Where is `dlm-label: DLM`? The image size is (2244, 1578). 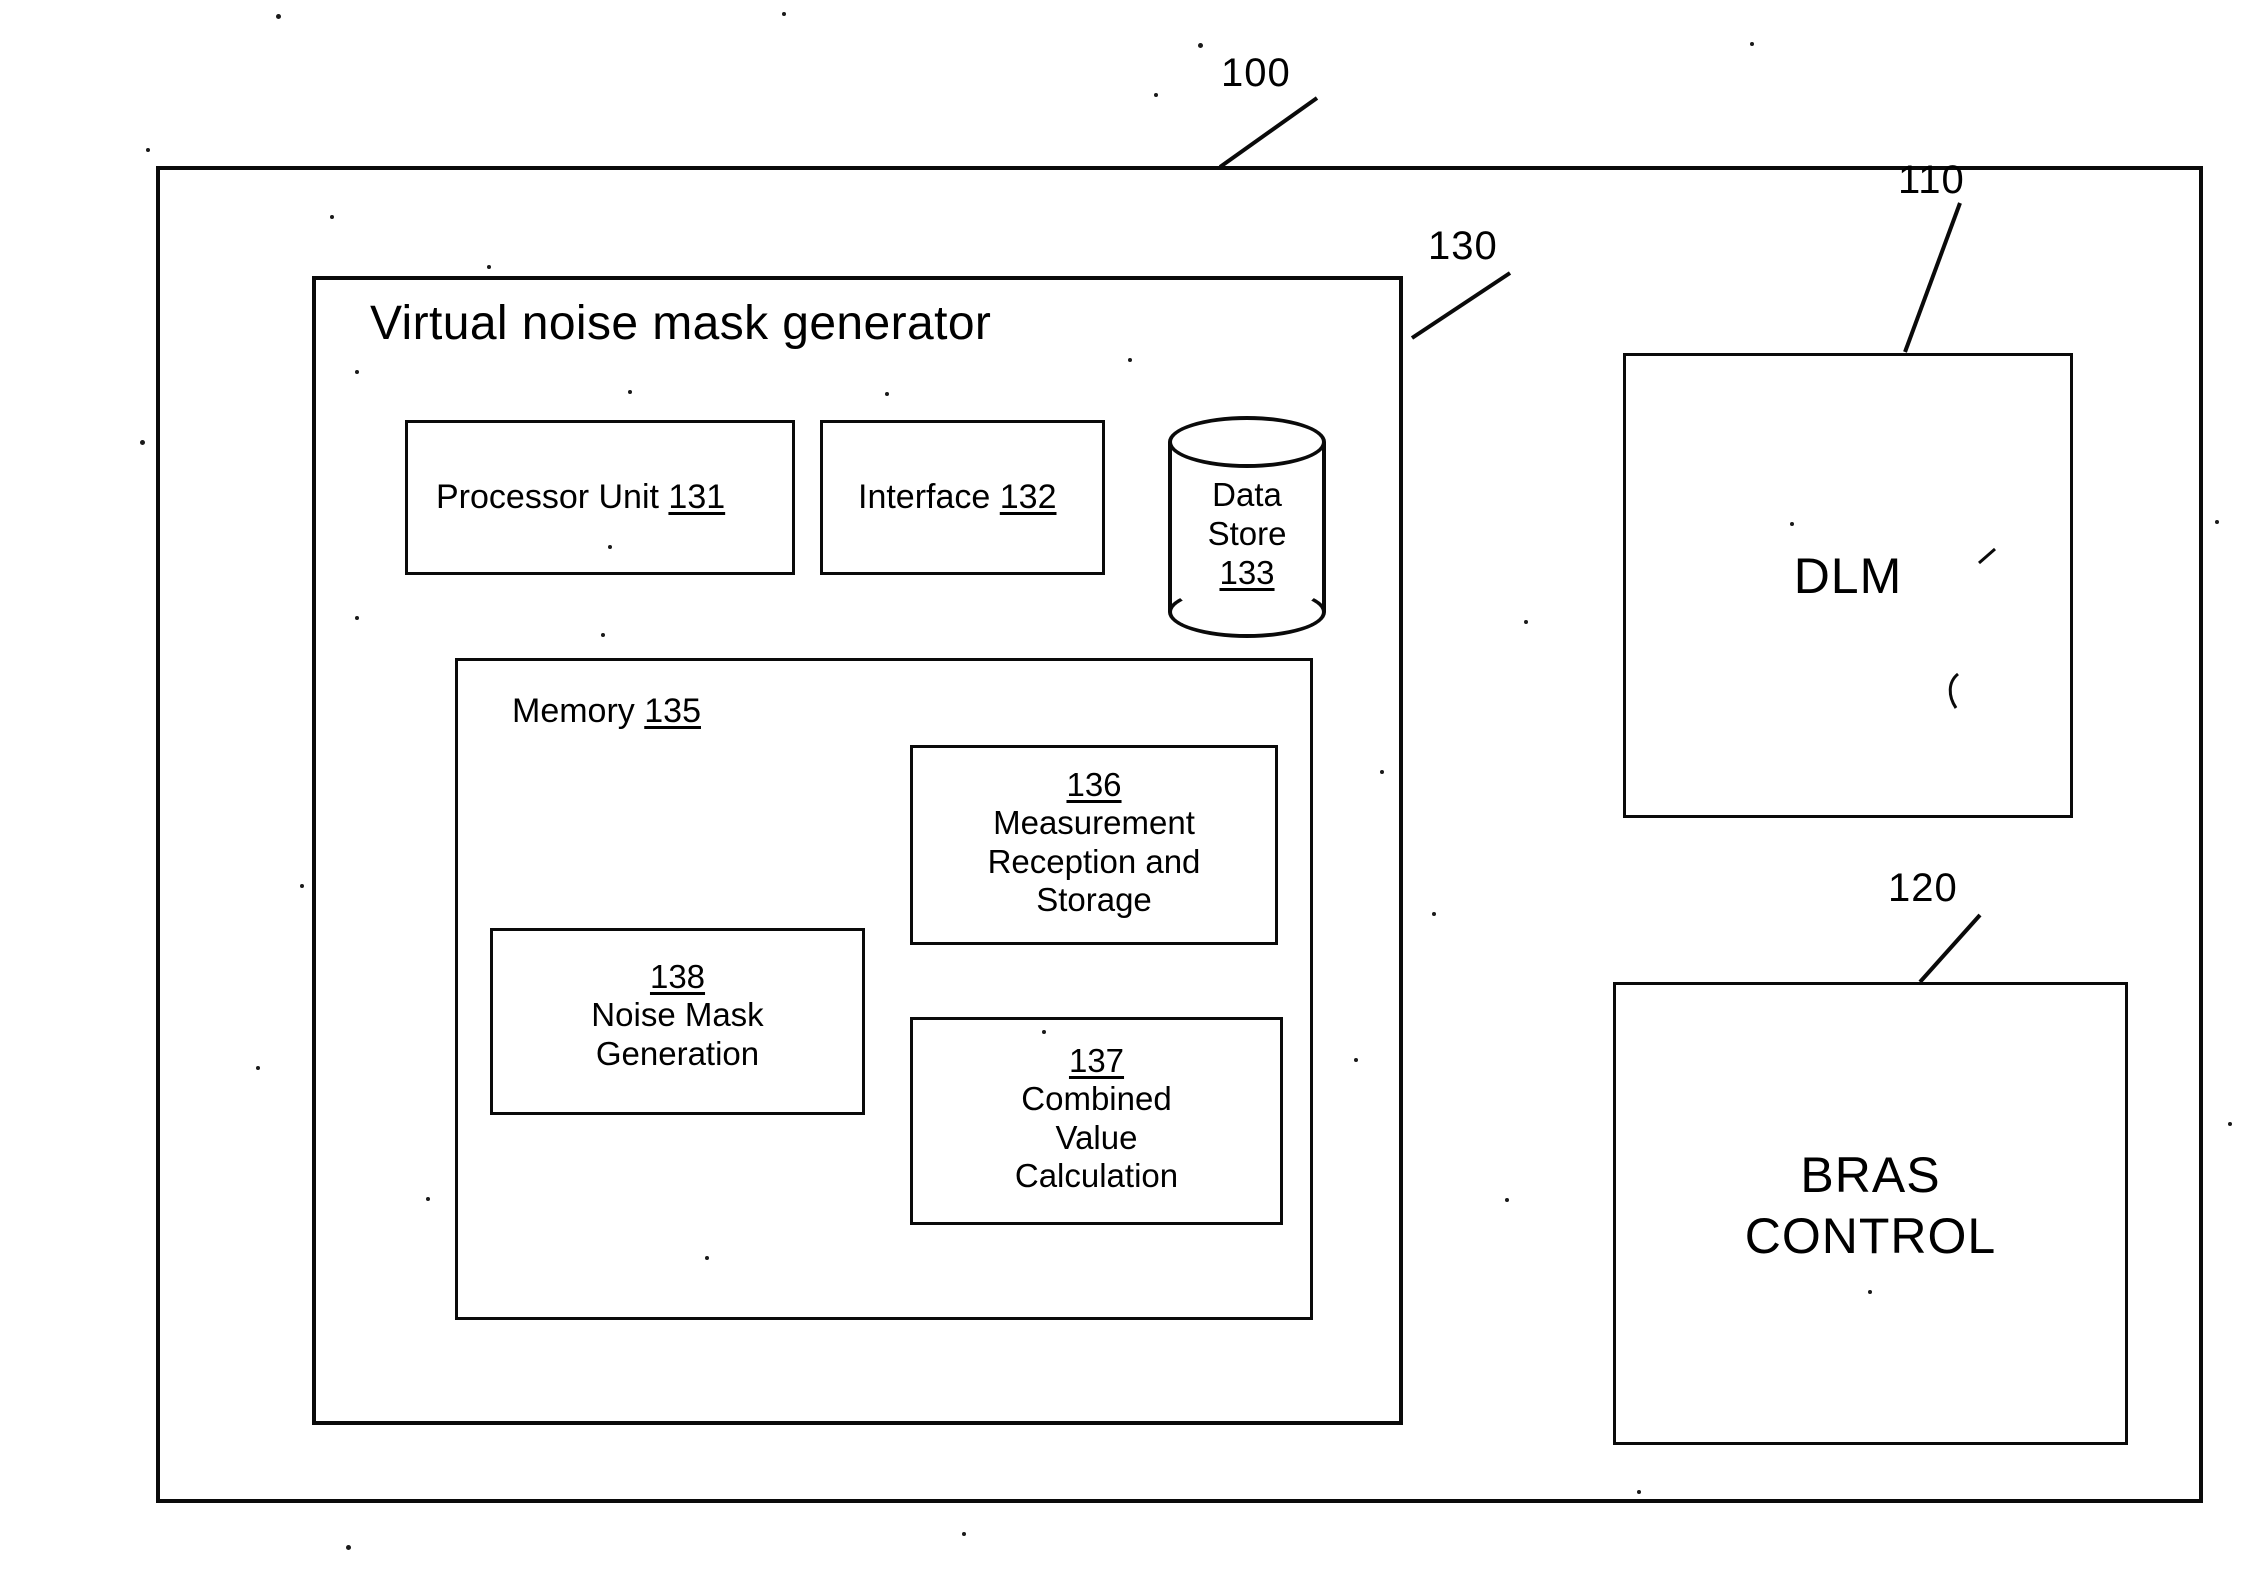 dlm-label: DLM is located at coordinates (1848, 576).